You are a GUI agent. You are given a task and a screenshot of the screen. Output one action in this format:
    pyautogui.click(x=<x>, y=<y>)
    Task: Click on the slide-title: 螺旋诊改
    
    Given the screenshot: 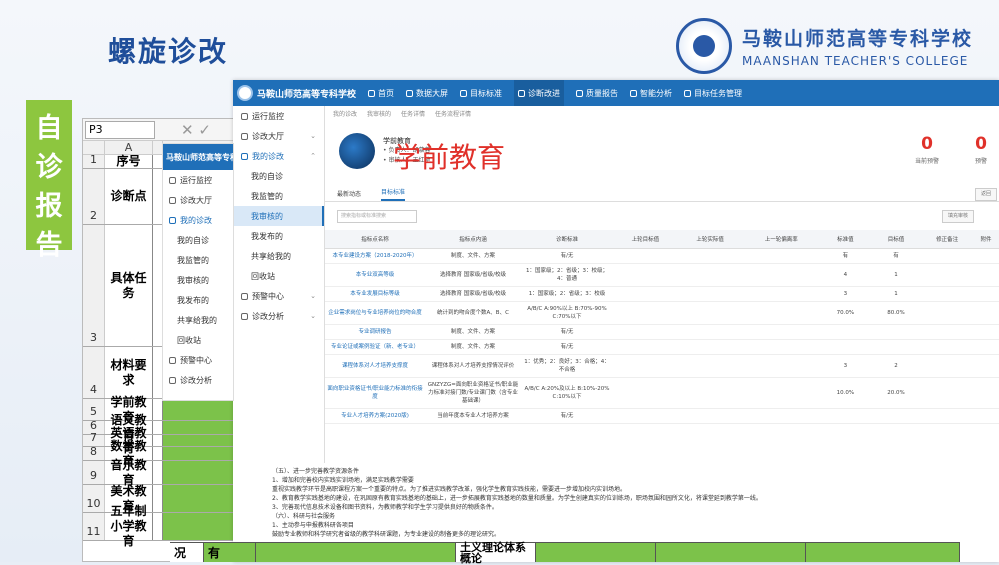 What is the action you would take?
    pyautogui.click(x=168, y=51)
    